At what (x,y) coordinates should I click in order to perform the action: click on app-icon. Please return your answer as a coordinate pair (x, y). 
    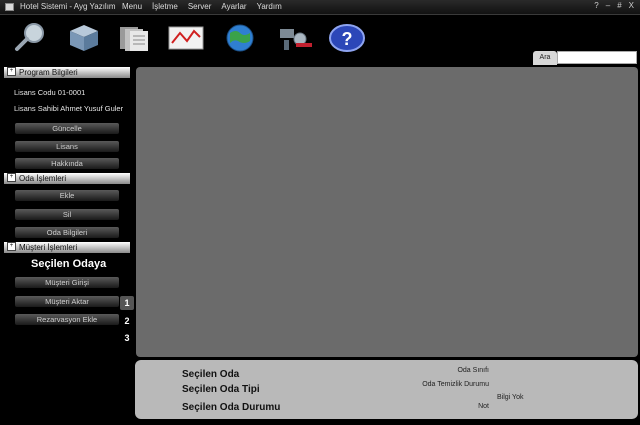
    Looking at the image, I should click on (9, 7).